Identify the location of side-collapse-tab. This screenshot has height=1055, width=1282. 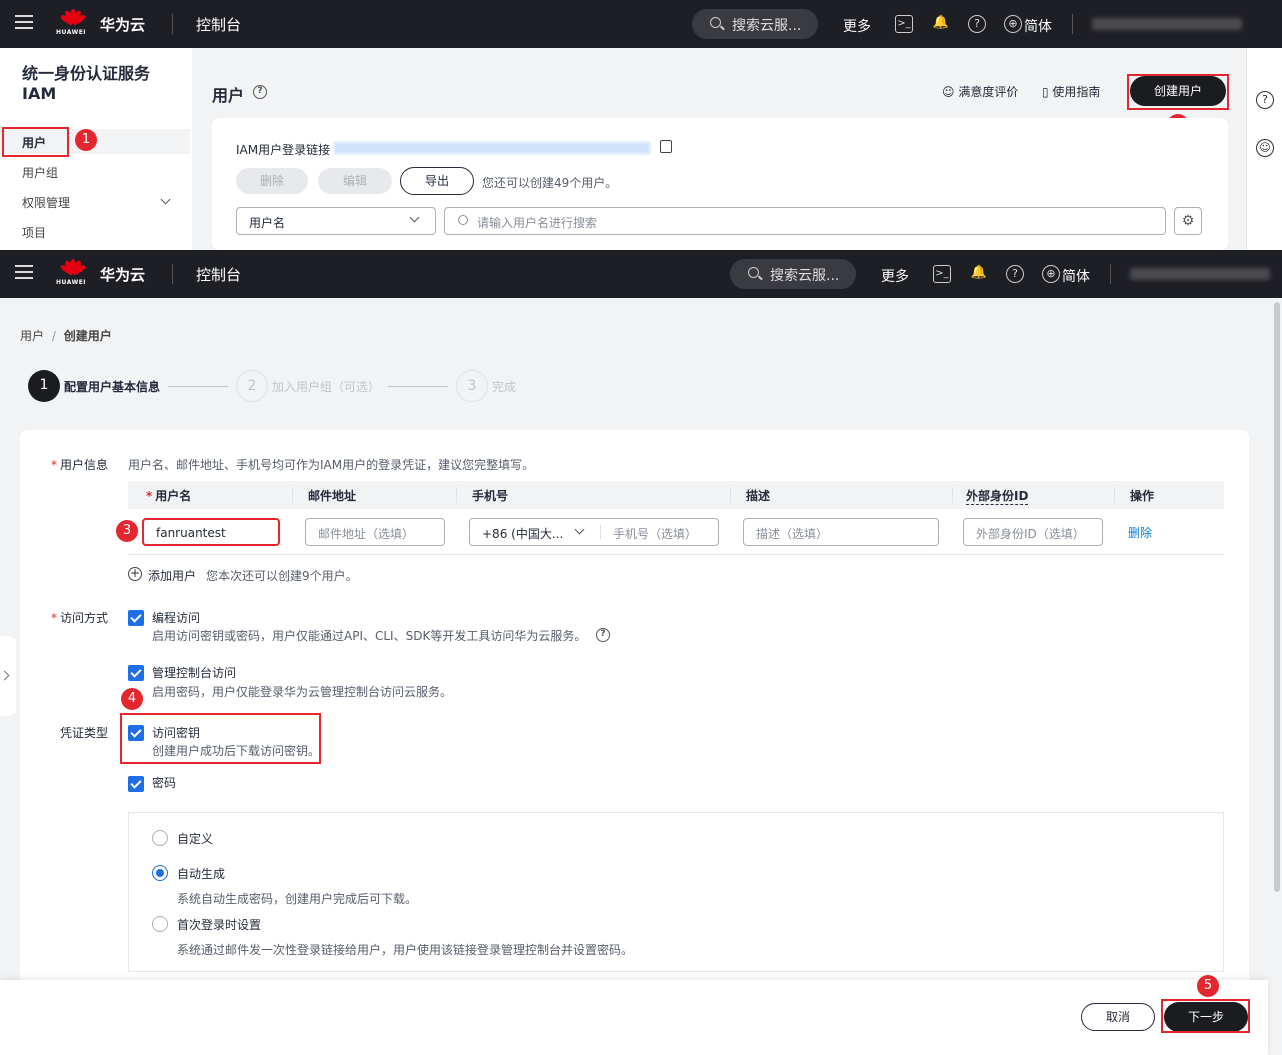
(8, 676).